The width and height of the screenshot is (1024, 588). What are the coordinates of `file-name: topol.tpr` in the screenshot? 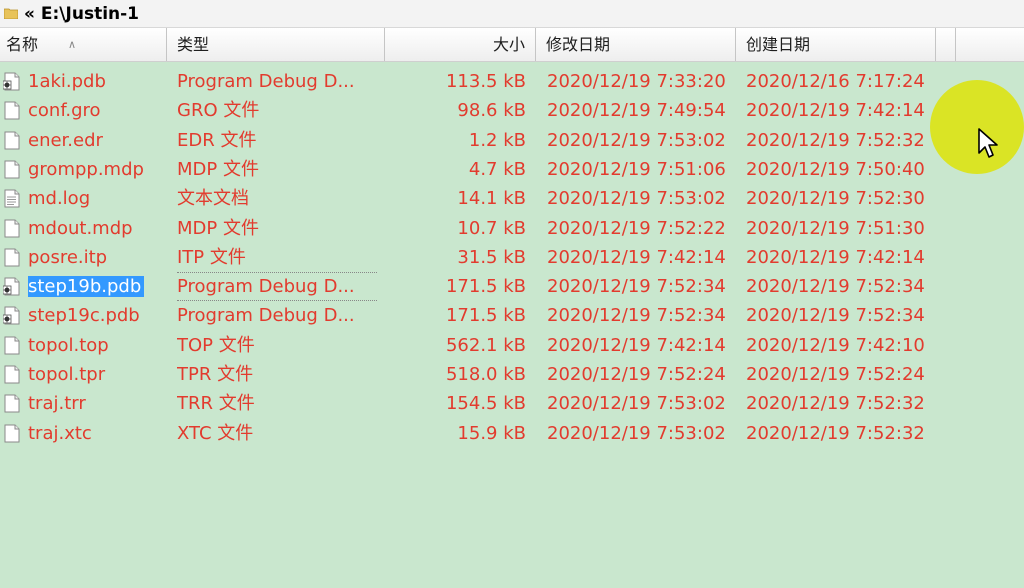 It's located at (67, 374).